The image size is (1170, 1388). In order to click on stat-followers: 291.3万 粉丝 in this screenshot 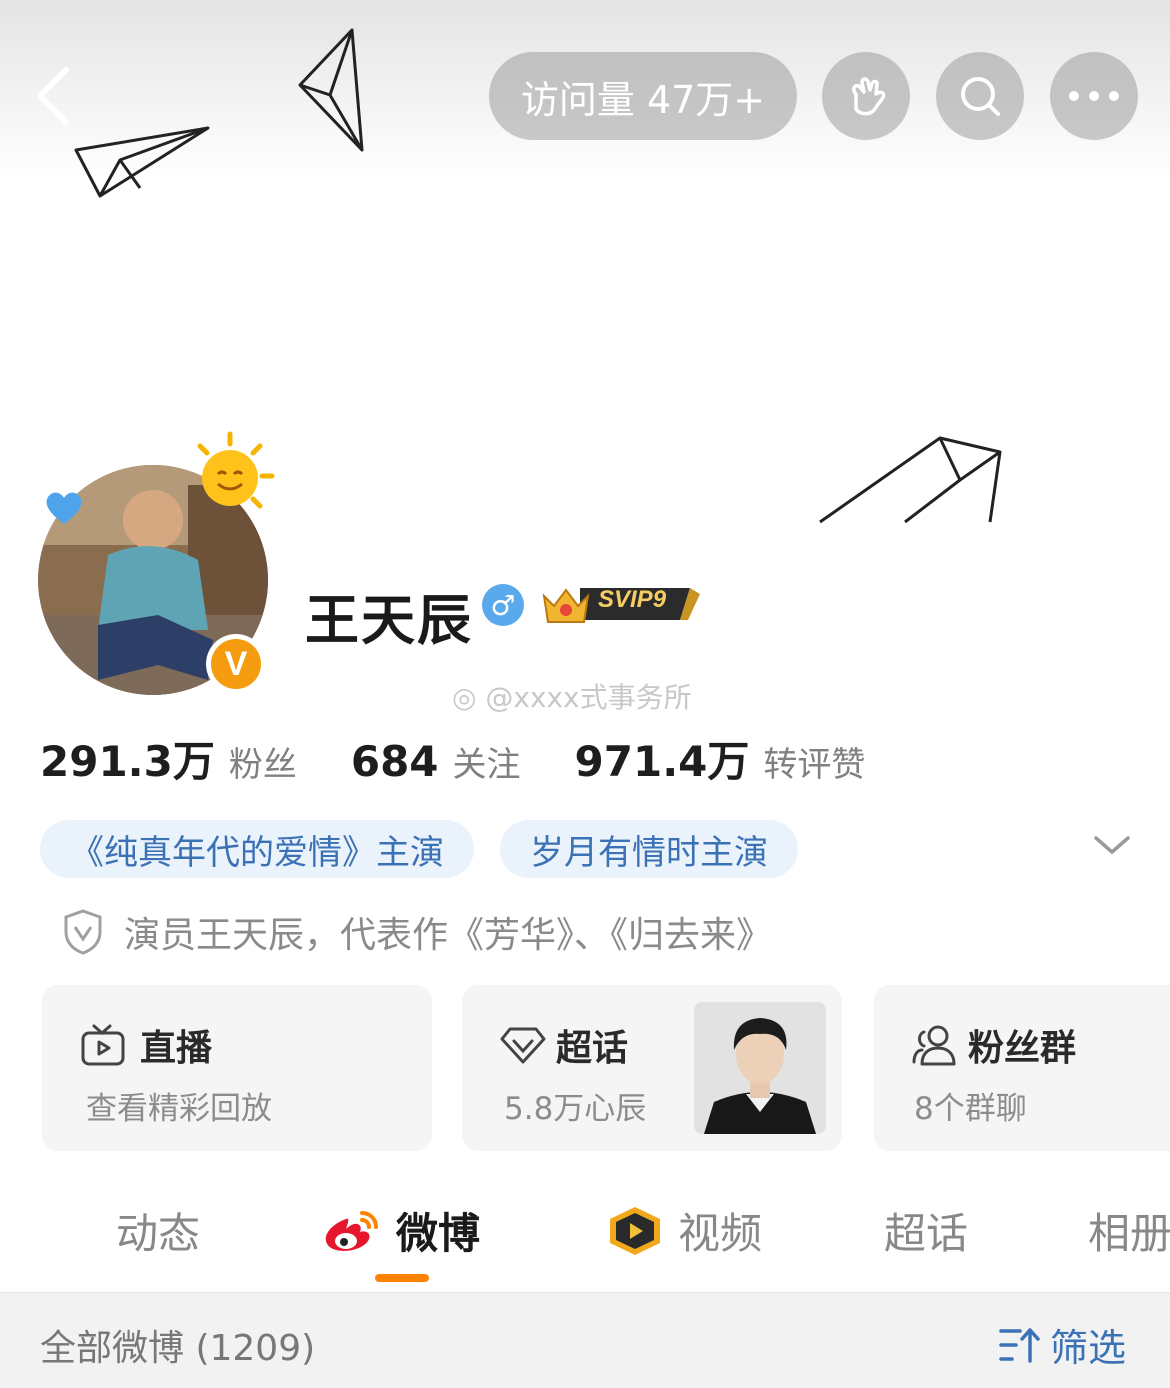, I will do `click(168, 758)`.